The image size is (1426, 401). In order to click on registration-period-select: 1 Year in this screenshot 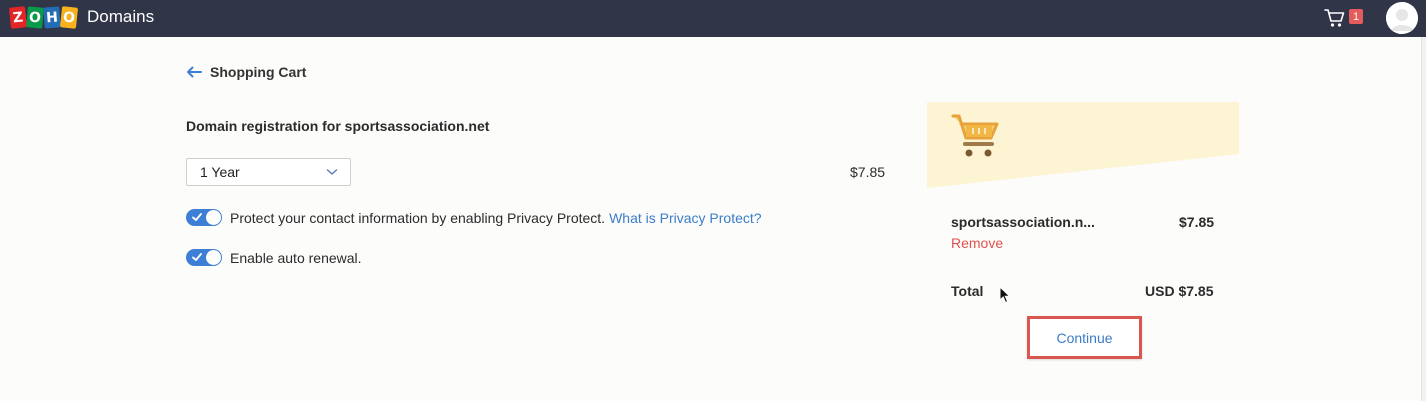, I will do `click(268, 172)`.